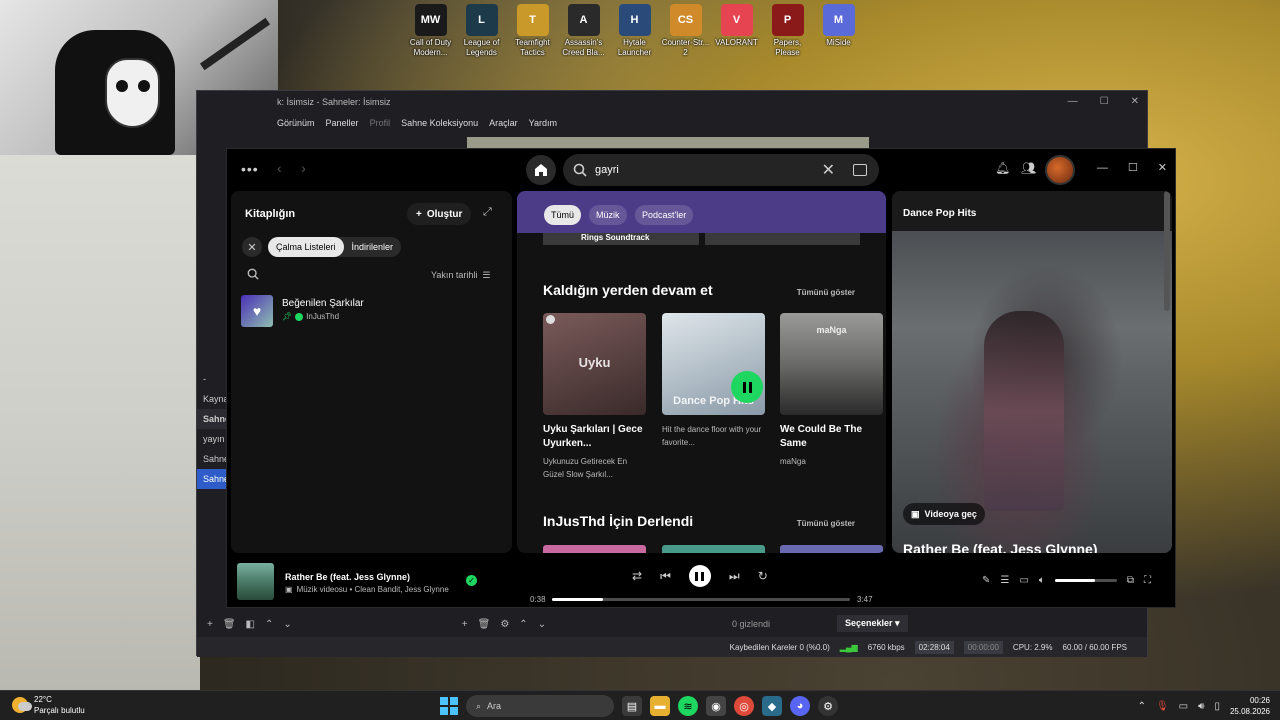  I want to click on avatar, so click(1060, 170).